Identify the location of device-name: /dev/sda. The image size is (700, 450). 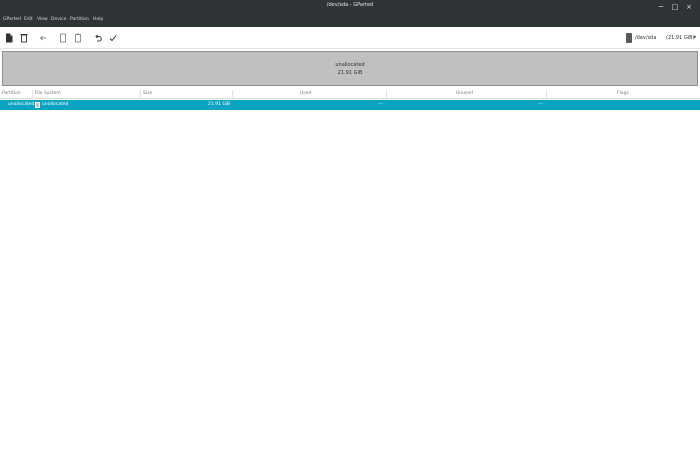
(646, 38).